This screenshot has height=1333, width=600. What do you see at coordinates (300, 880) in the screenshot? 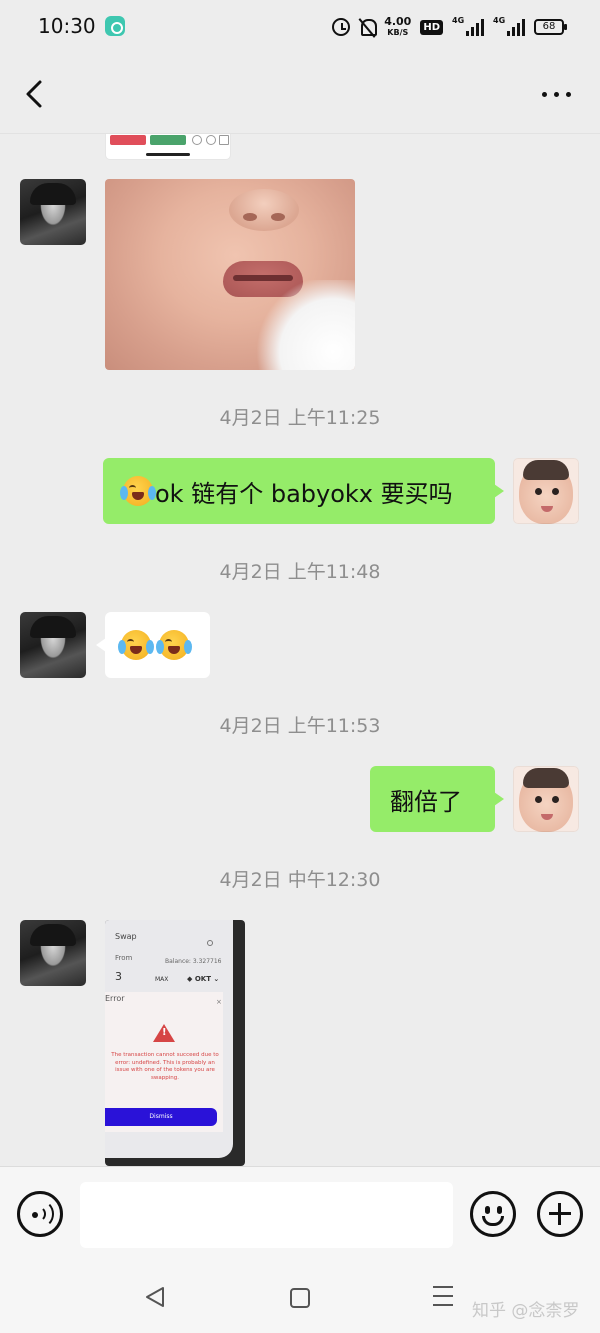
I see `timestamp: 4月2日 中午12:30` at bounding box center [300, 880].